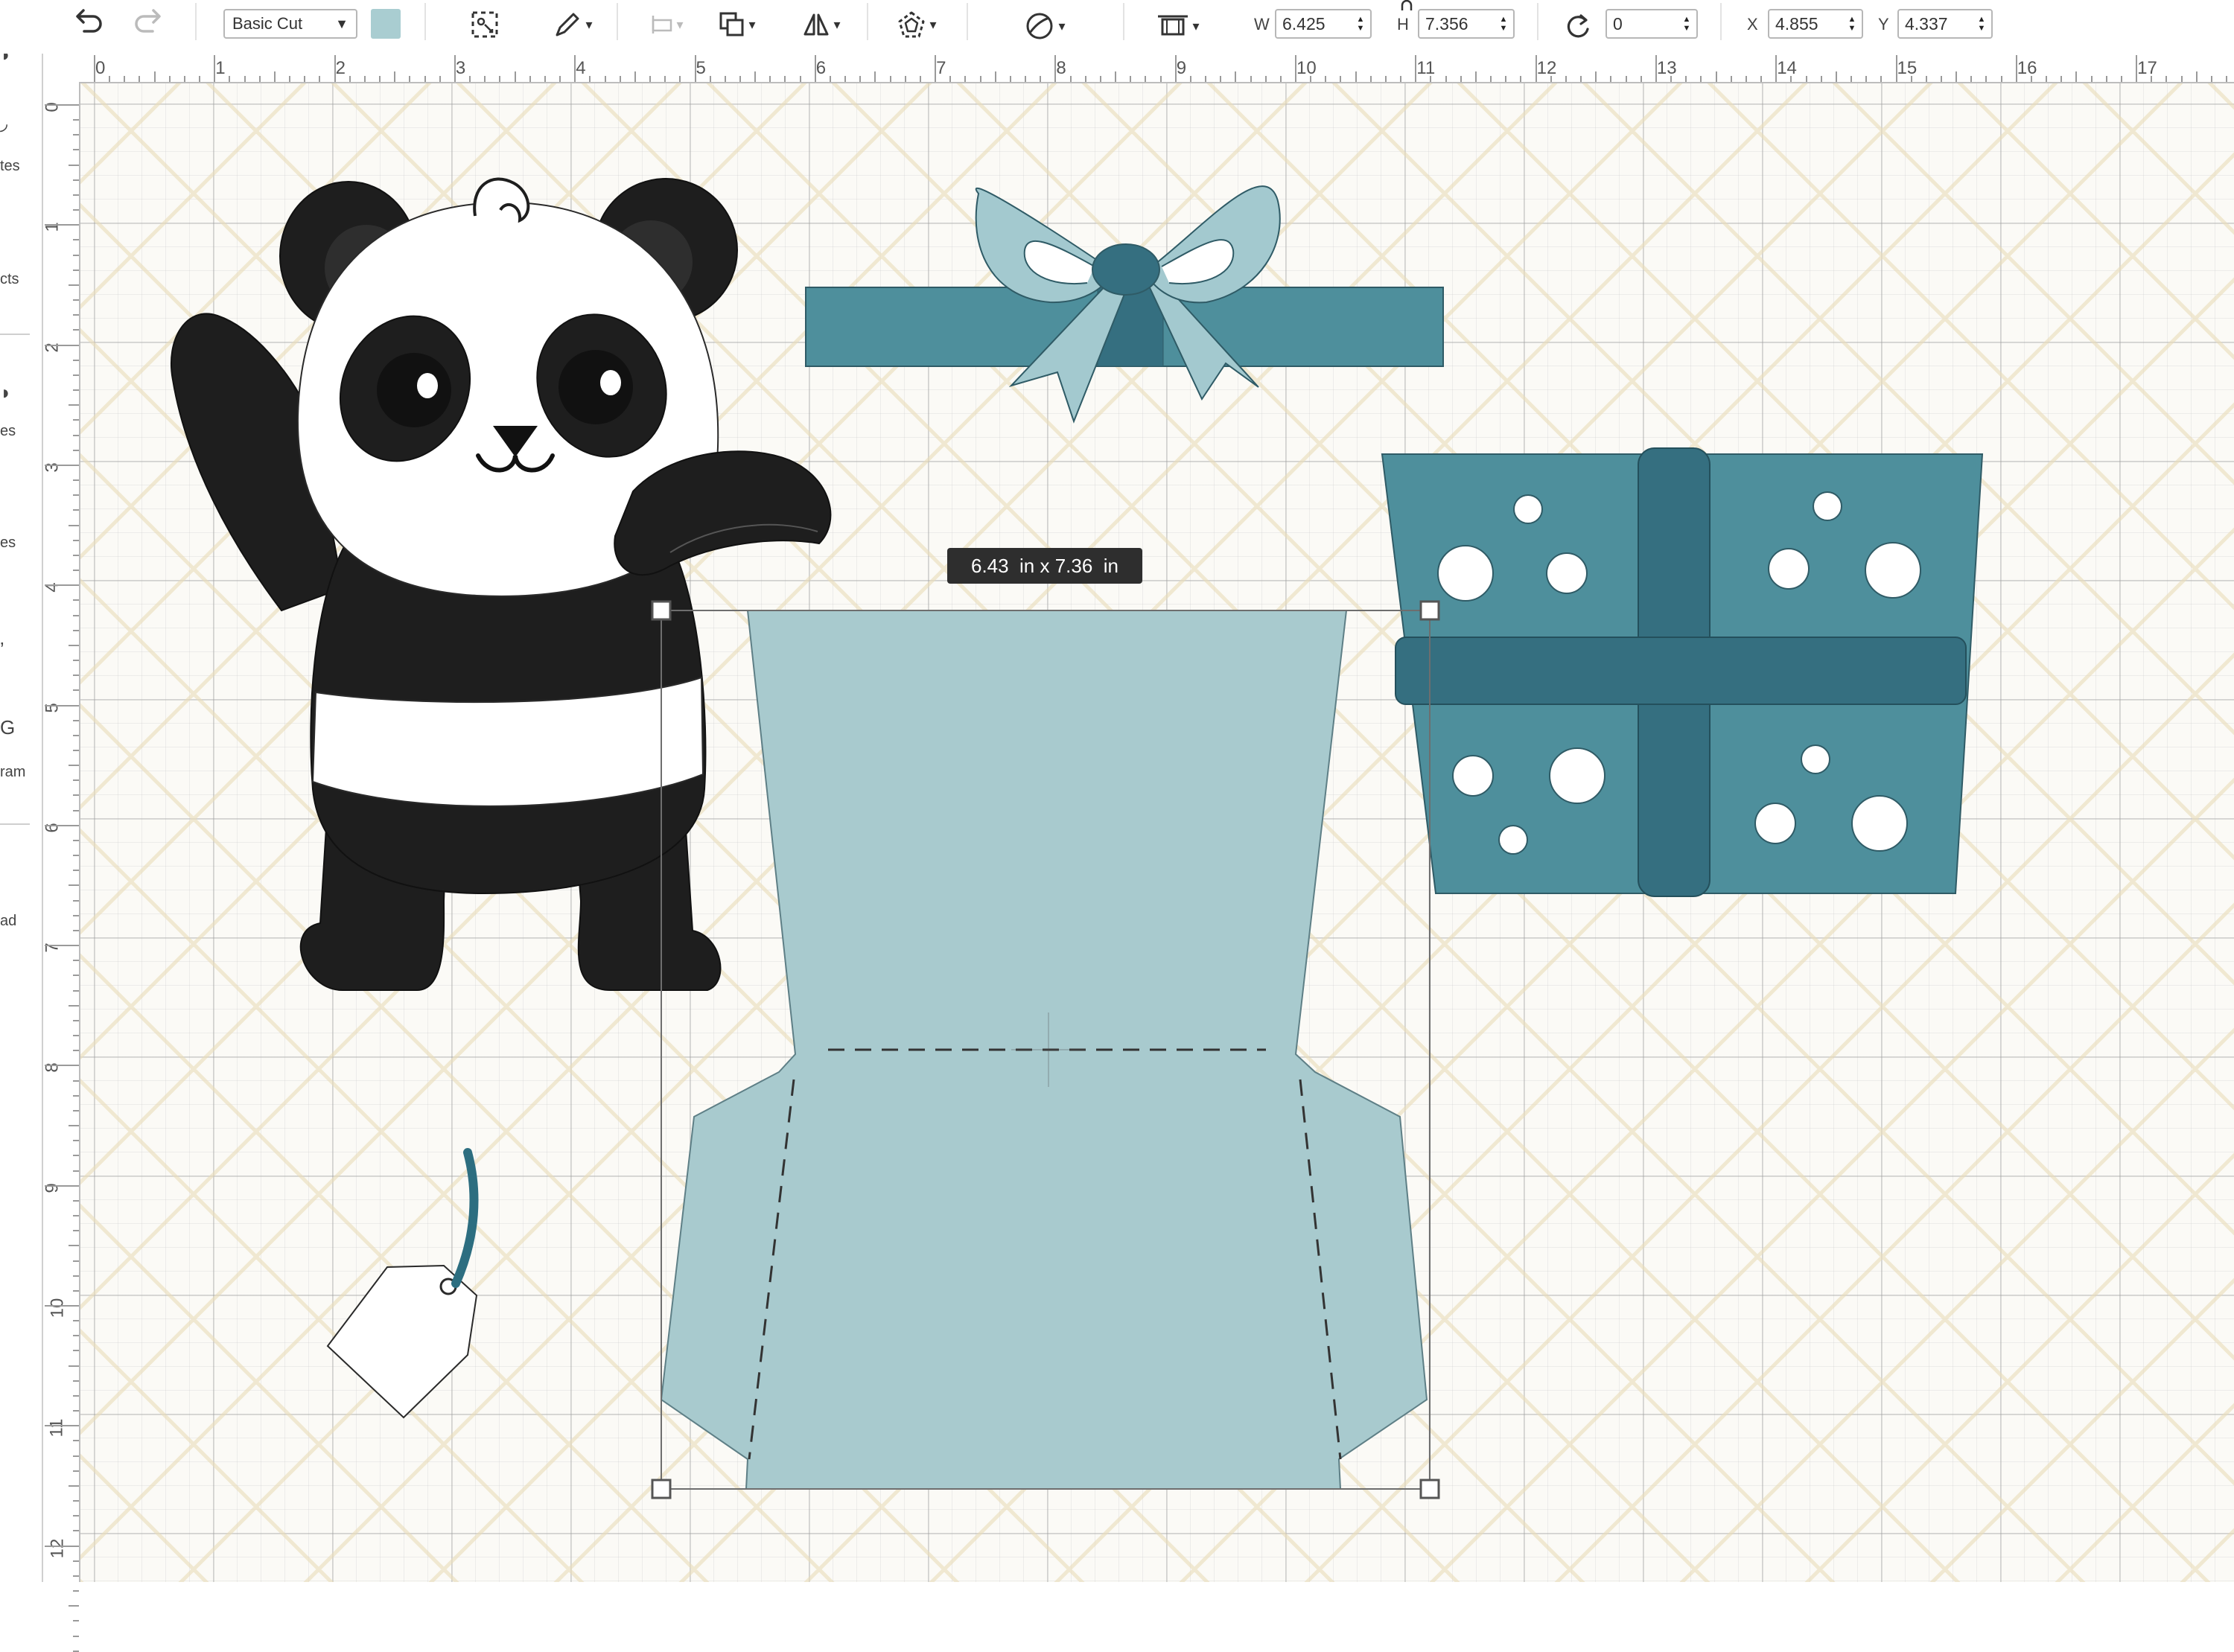 This screenshot has height=1652, width=2234. What do you see at coordinates (1466, 24) in the screenshot?
I see `height-input: 7.356 ▲ ▼` at bounding box center [1466, 24].